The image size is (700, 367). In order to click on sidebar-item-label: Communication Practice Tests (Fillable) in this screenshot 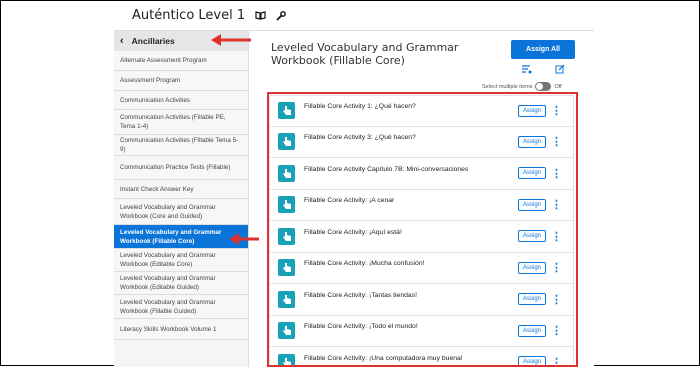, I will do `click(175, 167)`.